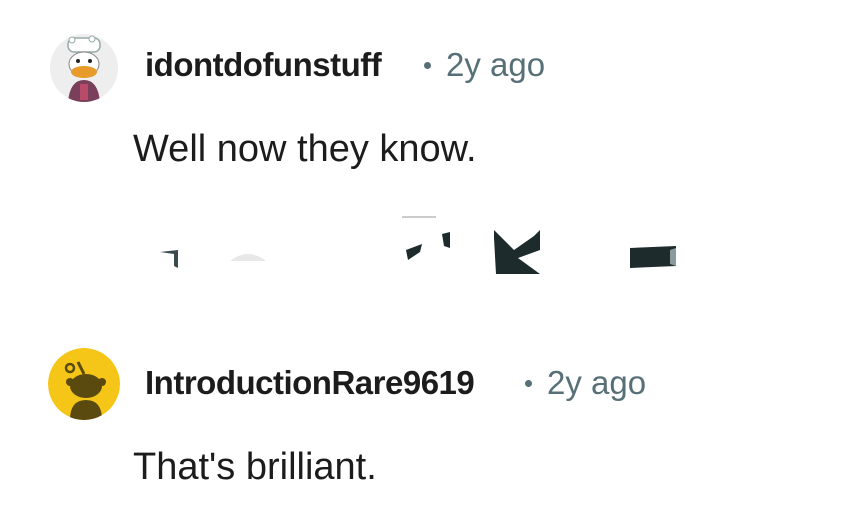 This screenshot has width=852, height=527. I want to click on upvote-icon, so click(170, 258).